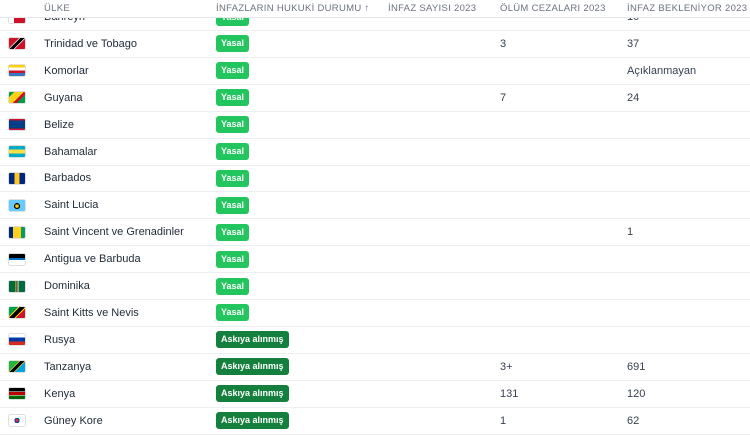  What do you see at coordinates (503, 420) in the screenshot?
I see `death-sentences-value: 1` at bounding box center [503, 420].